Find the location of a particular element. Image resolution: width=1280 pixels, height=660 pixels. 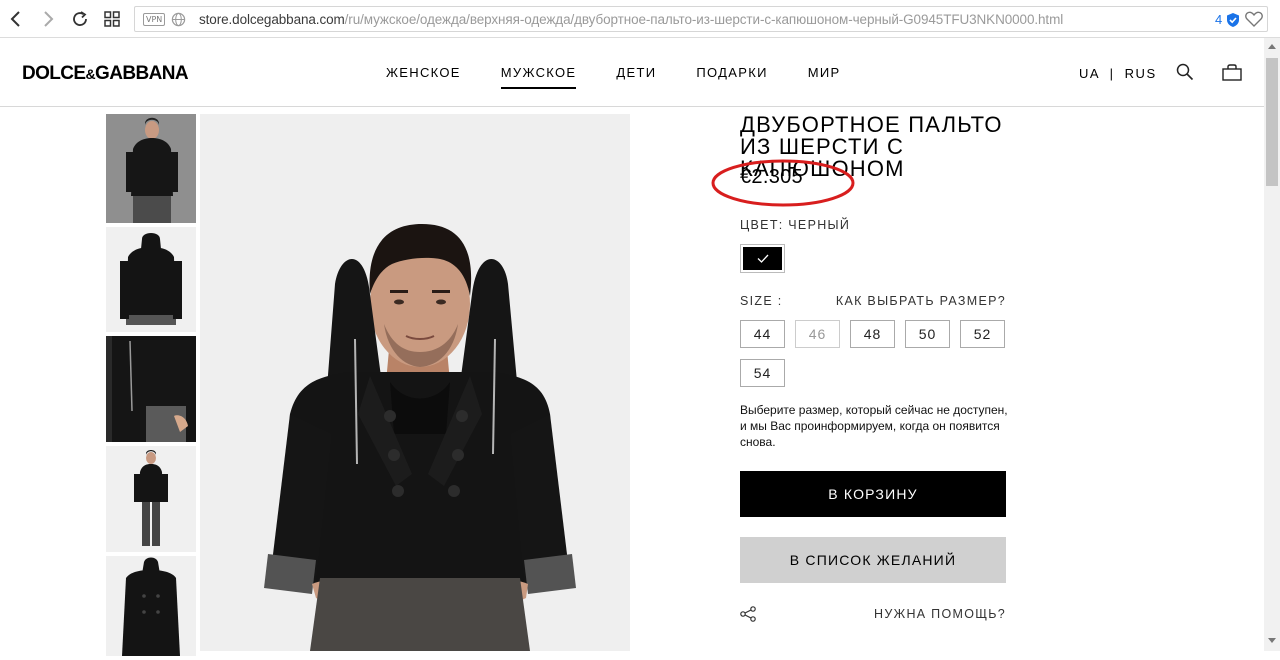

nav-item-men: МУЖСКОЕ is located at coordinates (538, 77).